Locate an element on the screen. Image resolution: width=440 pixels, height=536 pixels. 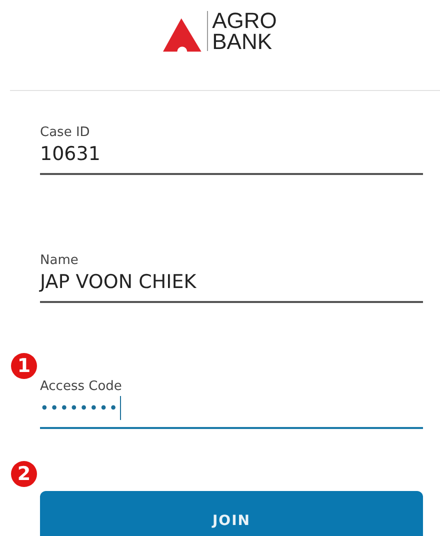
input-field: Case ID 10631 is located at coordinates (231, 150).